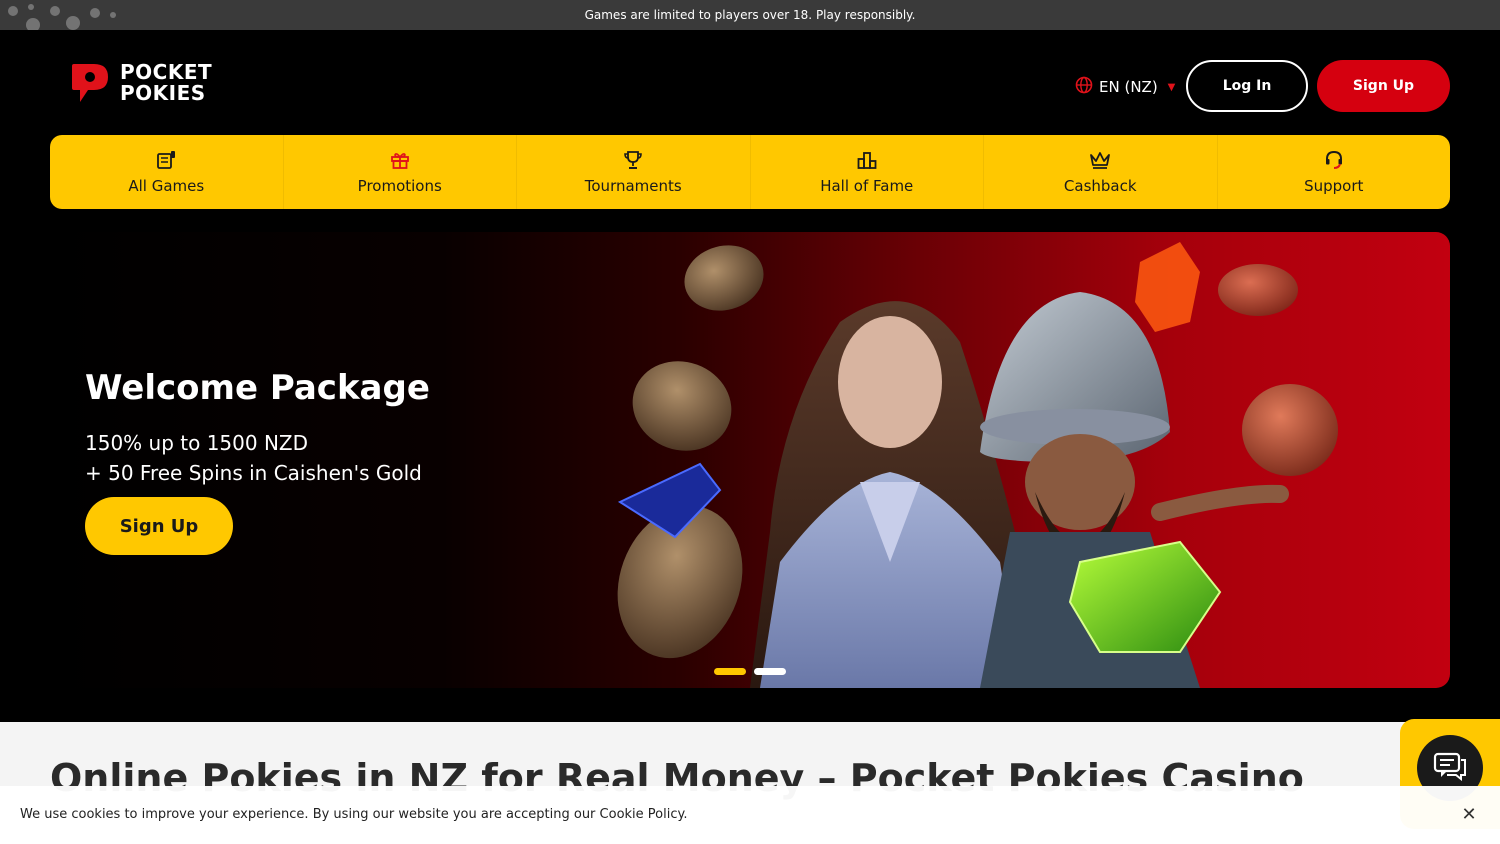 The height and width of the screenshot is (844, 1500). Describe the element at coordinates (1101, 172) in the screenshot. I see `nav-item-cashback: Cashback` at that location.